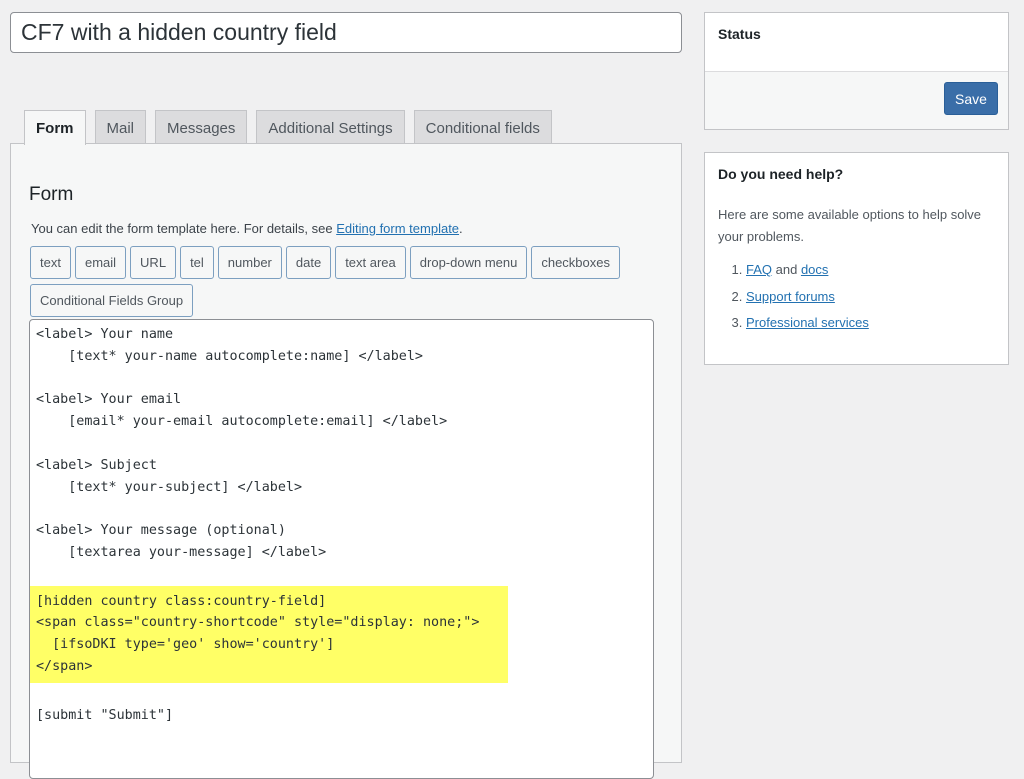  I want to click on tag-button-drop-down-menu: drop-down menu, so click(468, 262).